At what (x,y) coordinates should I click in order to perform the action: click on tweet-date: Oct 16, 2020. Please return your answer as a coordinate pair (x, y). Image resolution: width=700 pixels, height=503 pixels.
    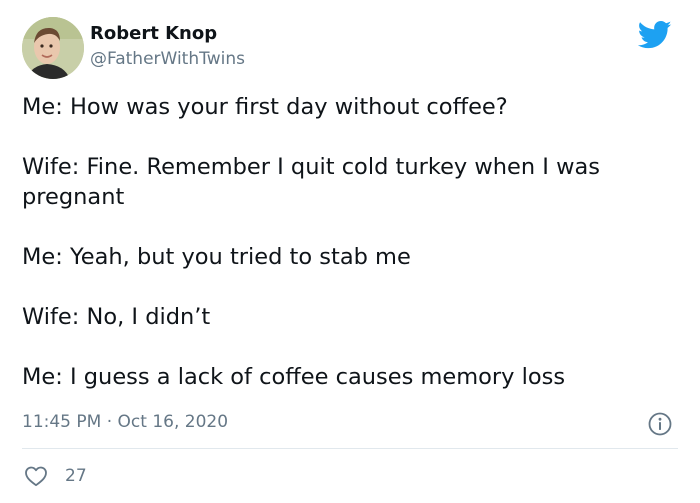
    Looking at the image, I should click on (173, 422).